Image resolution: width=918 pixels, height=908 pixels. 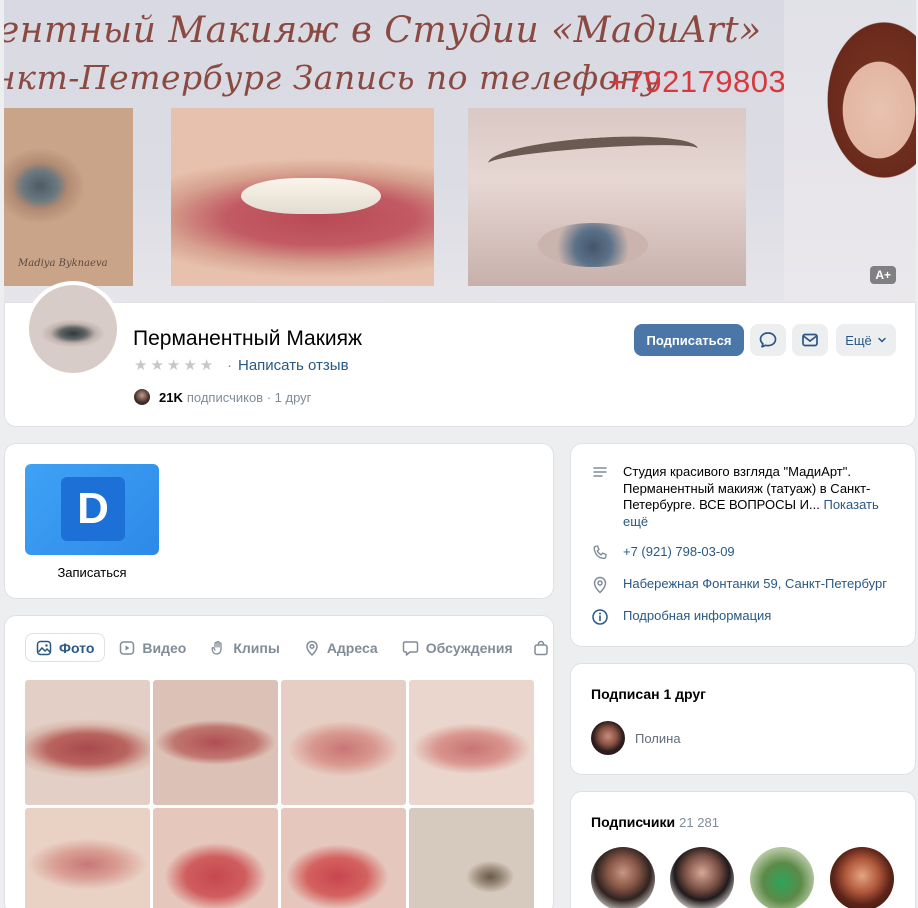 I want to click on address-link: Набережная Фонтанки 59, Санкт-Петербург, so click(x=755, y=585).